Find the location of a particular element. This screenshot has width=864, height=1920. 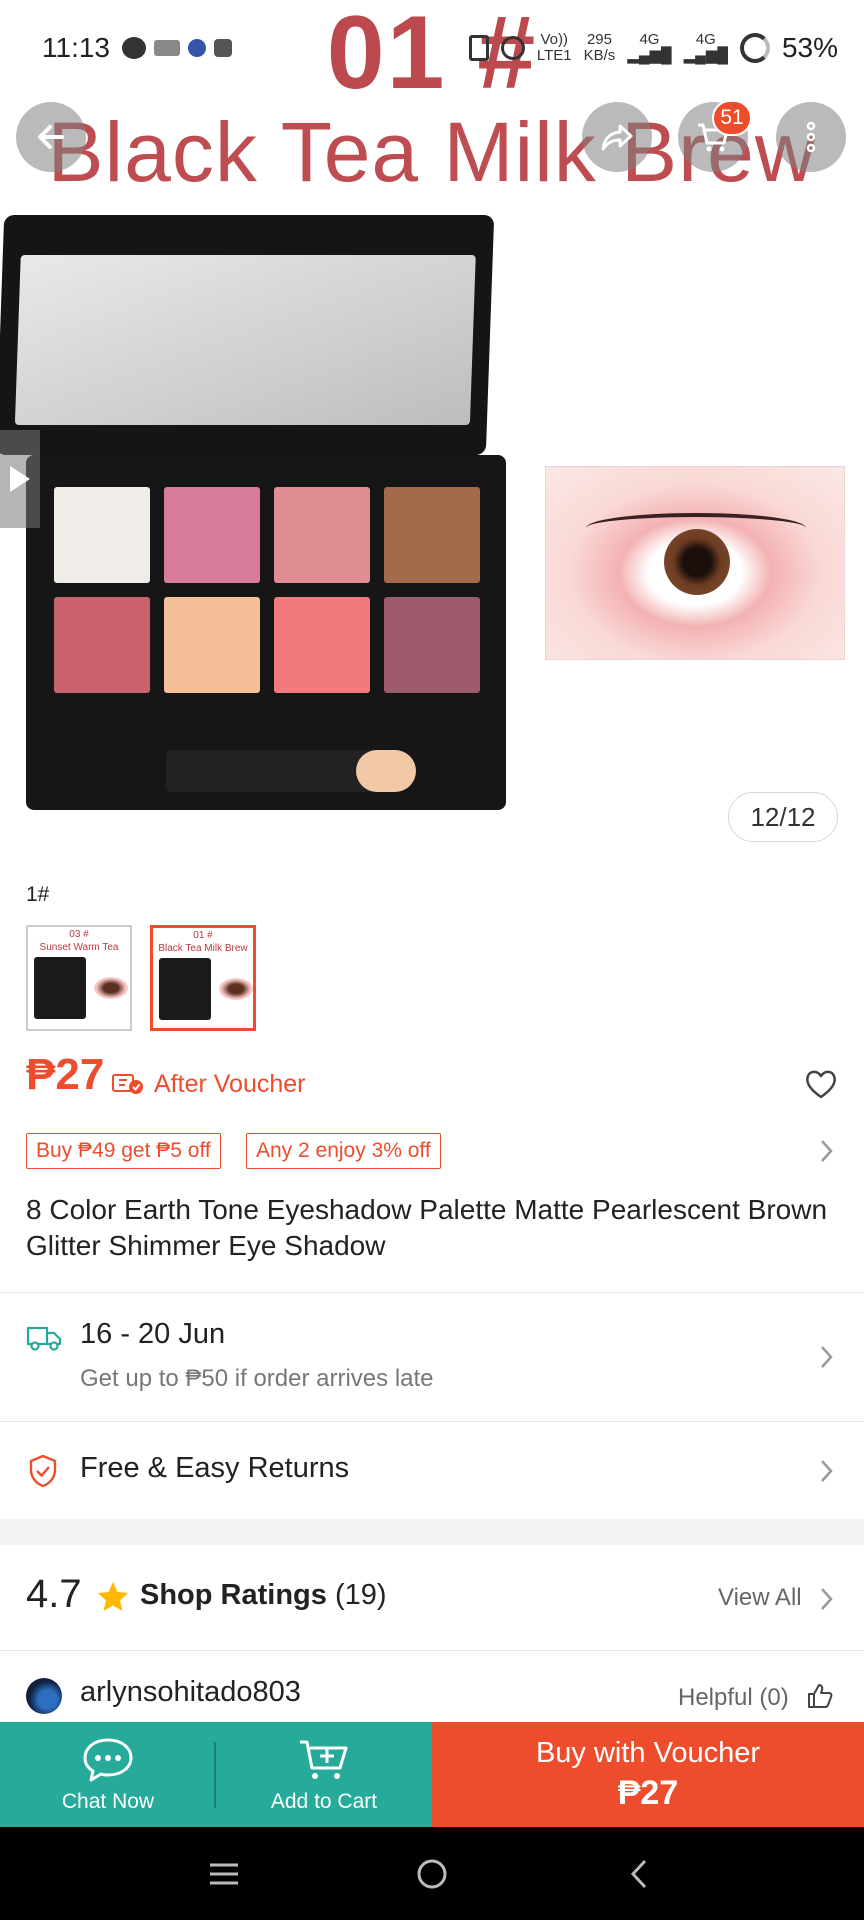

more-options-button is located at coordinates (811, 137).